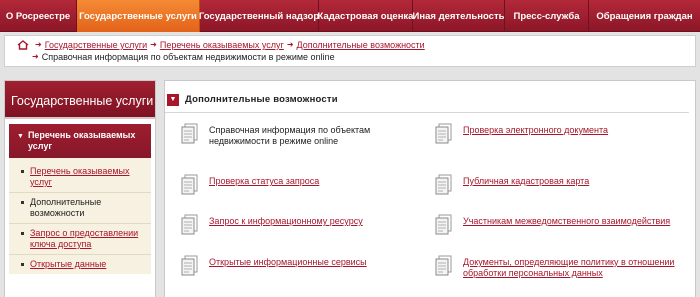 The image size is (700, 297). I want to click on sidebar-item-services-list: Перечень оказываемых услуг, so click(80, 177).